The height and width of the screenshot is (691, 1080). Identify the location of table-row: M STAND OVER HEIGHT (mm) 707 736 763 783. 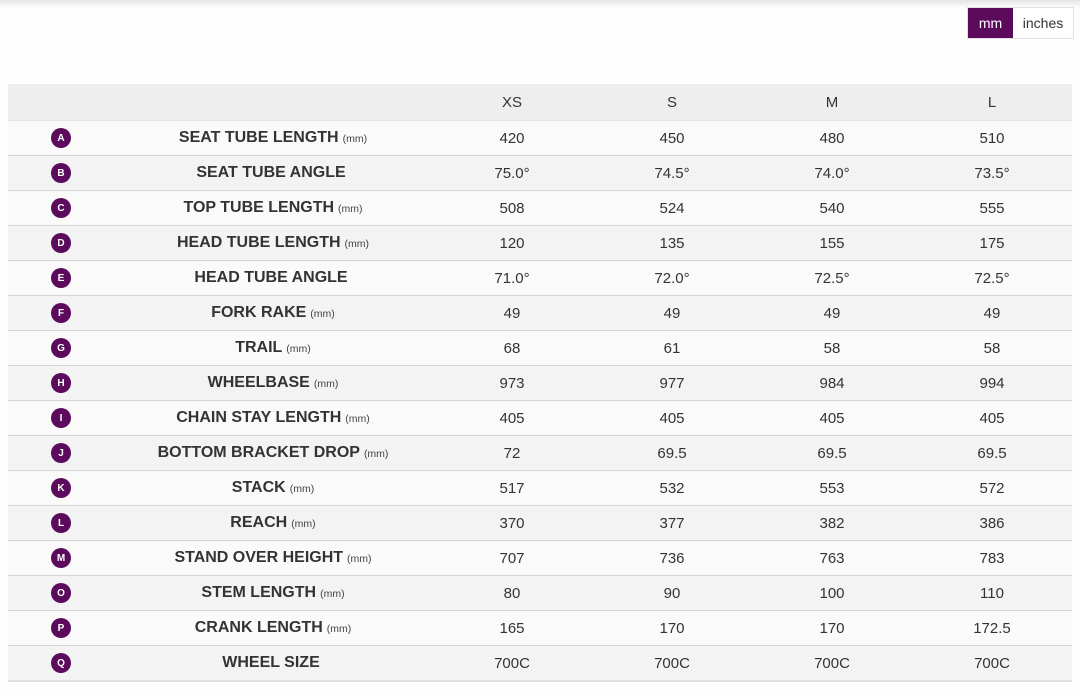
(540, 558).